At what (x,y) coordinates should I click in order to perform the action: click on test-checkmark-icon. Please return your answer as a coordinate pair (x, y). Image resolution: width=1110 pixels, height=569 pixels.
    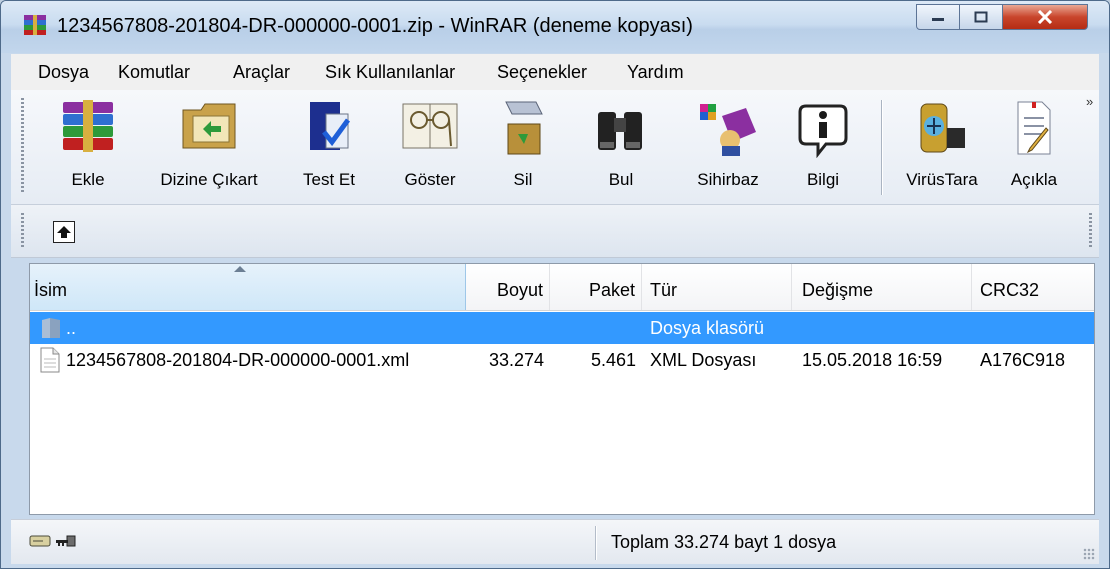
    Looking at the image, I should click on (330, 126).